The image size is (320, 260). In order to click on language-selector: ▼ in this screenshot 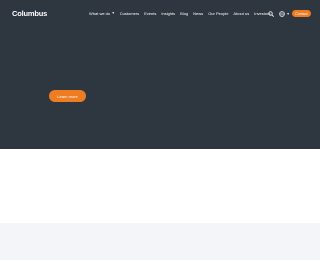, I will do `click(284, 13)`.